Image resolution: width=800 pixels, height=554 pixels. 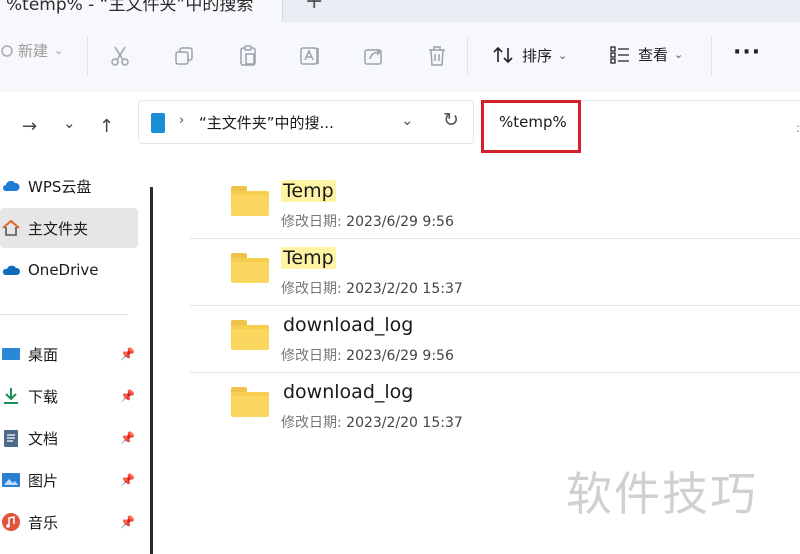 What do you see at coordinates (69, 480) in the screenshot?
I see `sidebar-item-pictures: 图片 📌` at bounding box center [69, 480].